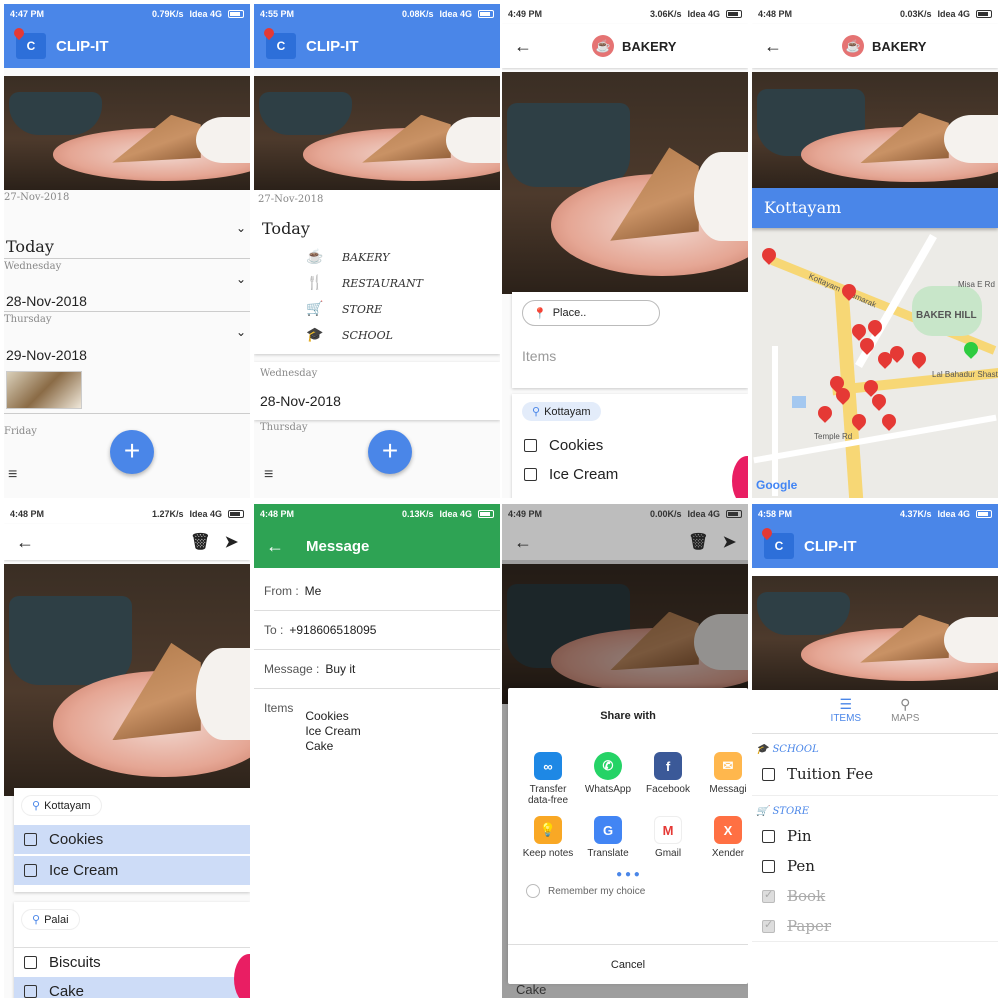 This screenshot has width=1000, height=1000. Describe the element at coordinates (875, 774) in the screenshot. I see `list-item: Tuition Fee` at that location.